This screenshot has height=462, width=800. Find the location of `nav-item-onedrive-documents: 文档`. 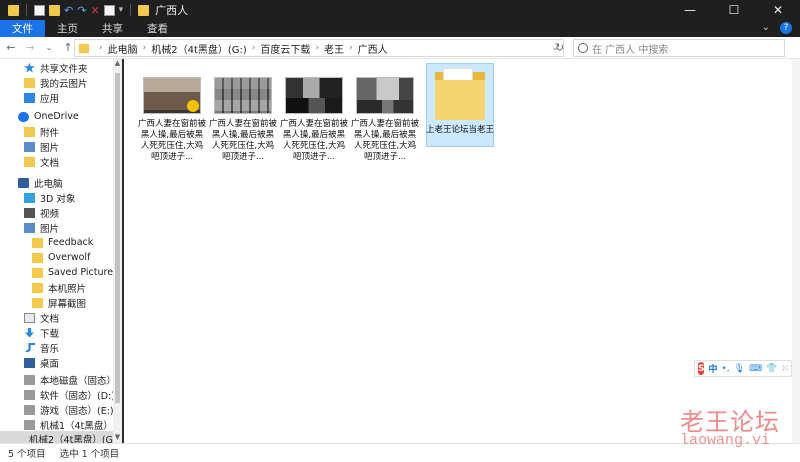

nav-item-onedrive-documents: 文档 is located at coordinates (41, 161).